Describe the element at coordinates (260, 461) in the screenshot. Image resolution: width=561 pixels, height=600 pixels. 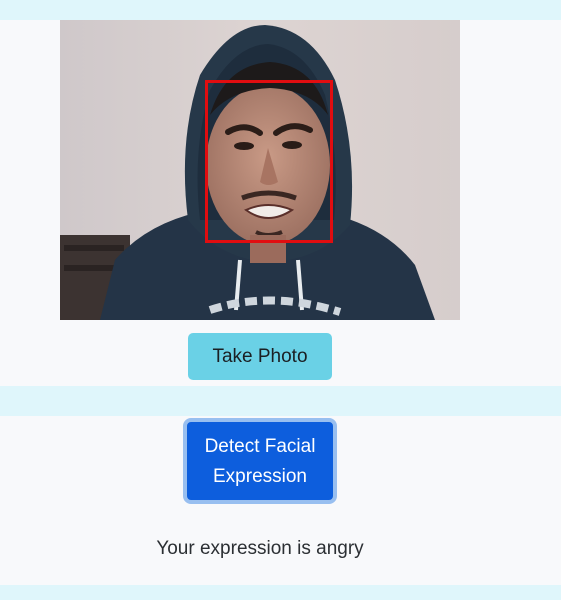
I see `detect-expression-button: Detect Facial Expression` at that location.